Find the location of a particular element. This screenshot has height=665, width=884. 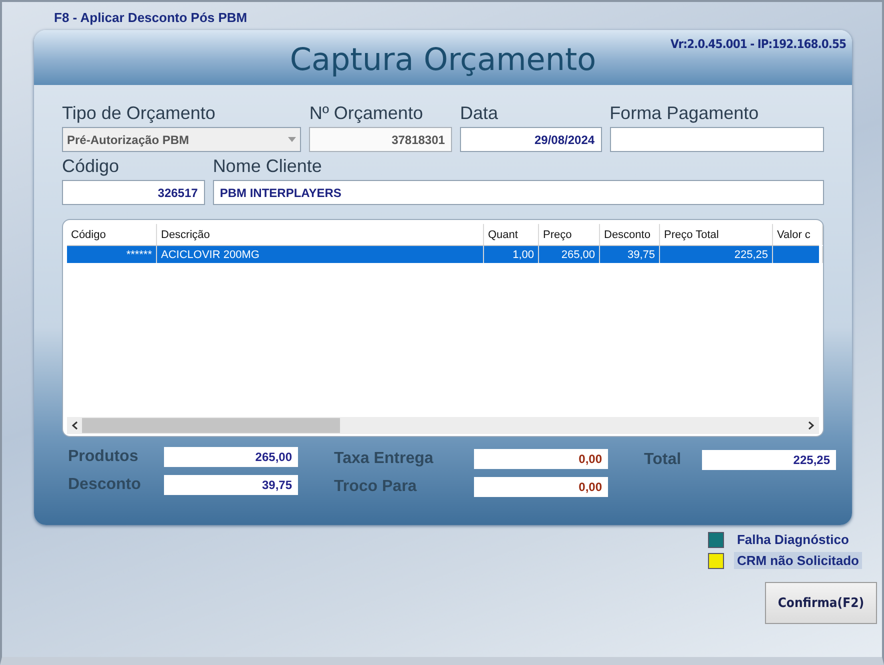

amount-field: 225,25 is located at coordinates (769, 460).